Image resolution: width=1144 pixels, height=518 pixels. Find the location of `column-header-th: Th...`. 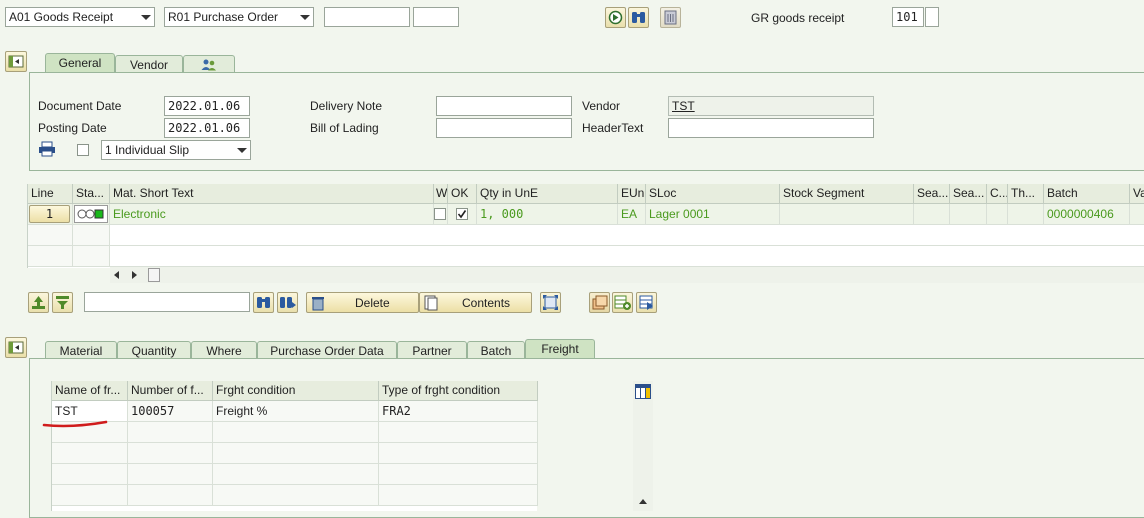

column-header-th: Th... is located at coordinates (1026, 194).